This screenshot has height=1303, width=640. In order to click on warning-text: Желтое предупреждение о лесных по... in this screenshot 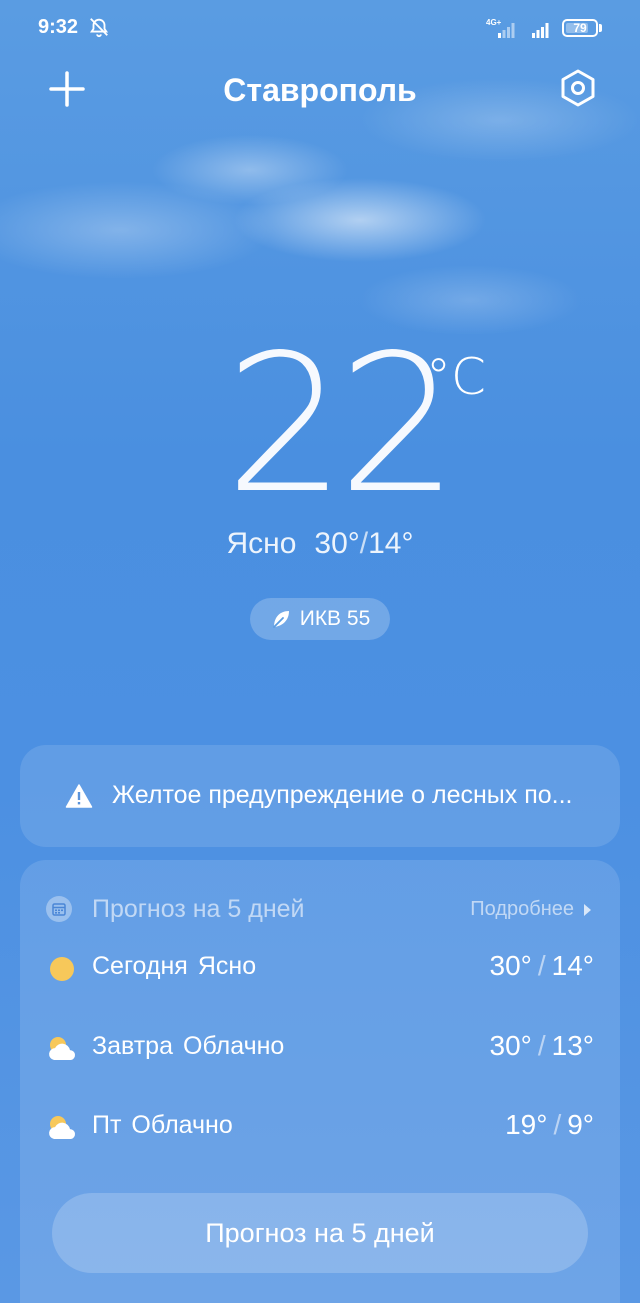, I will do `click(342, 795)`.